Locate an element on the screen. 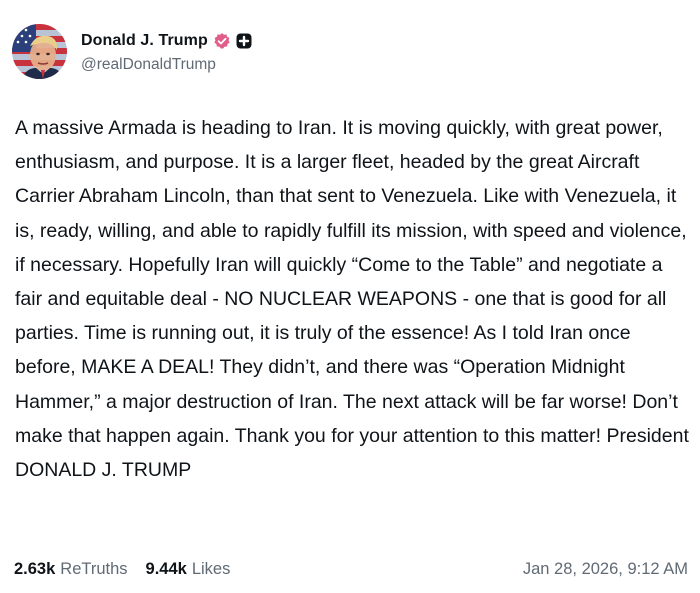 The height and width of the screenshot is (593, 700). verified-badge-icon is located at coordinates (222, 41).